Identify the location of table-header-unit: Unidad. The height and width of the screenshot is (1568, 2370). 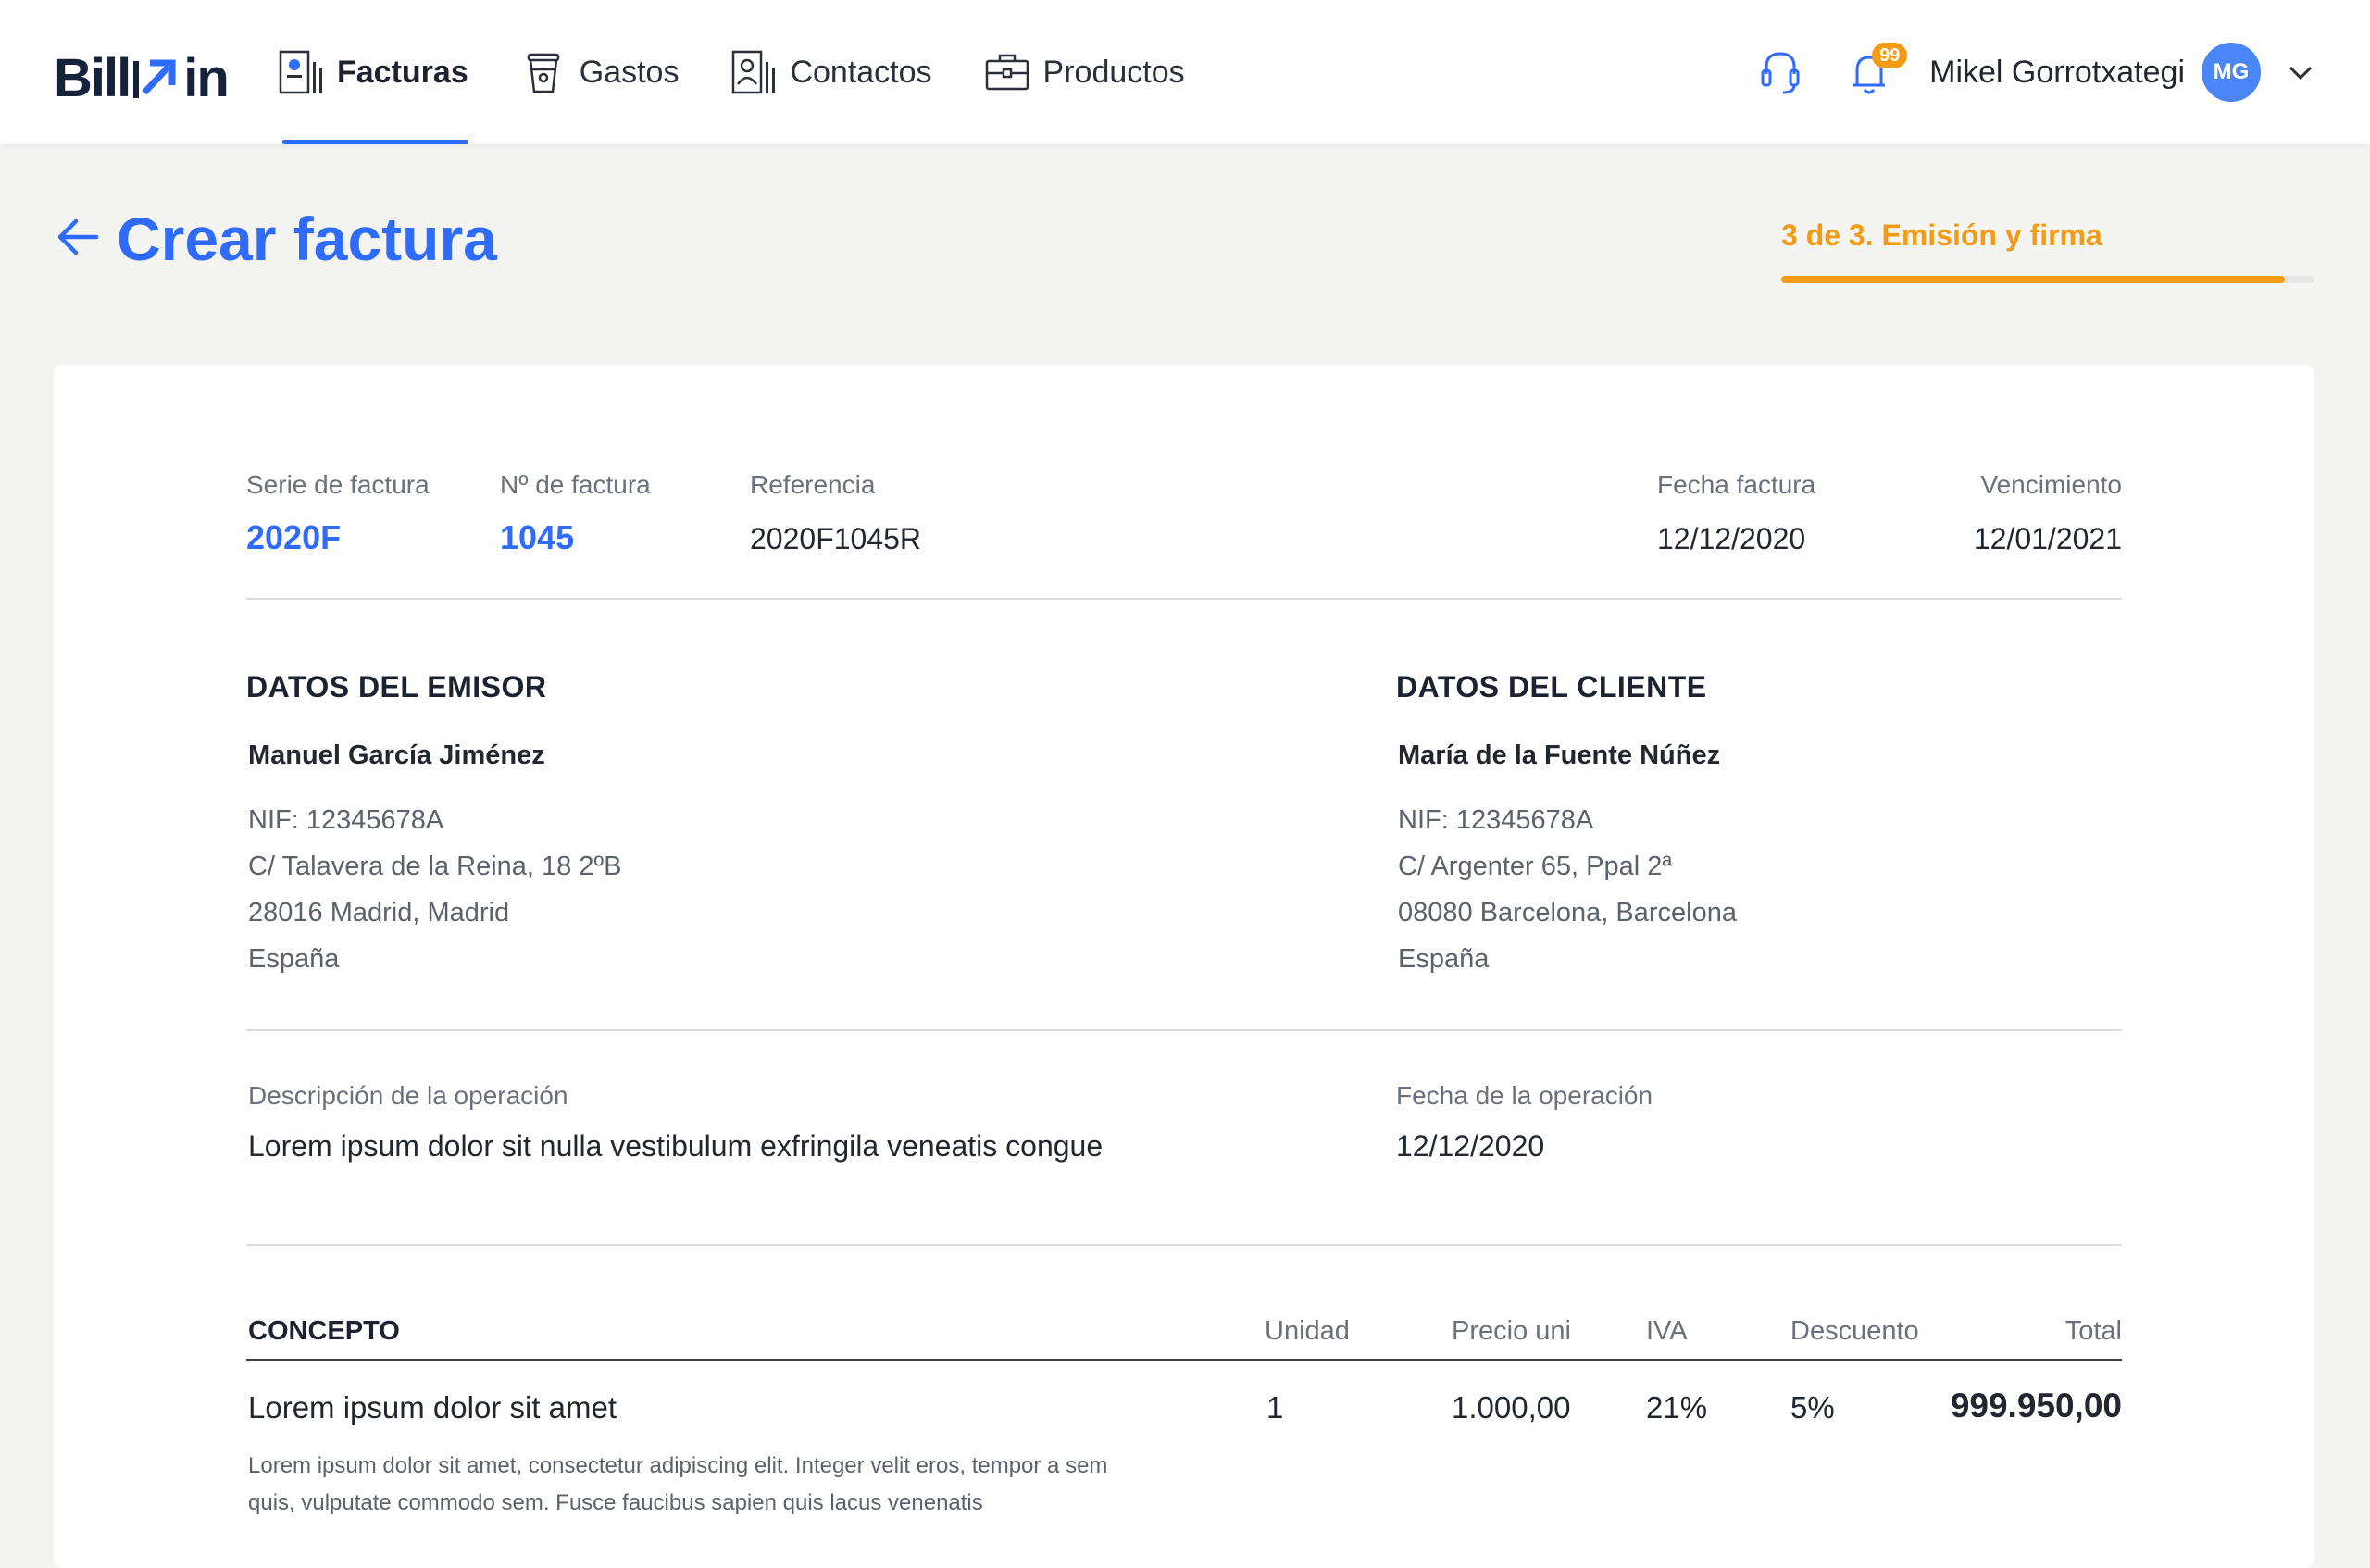
(1307, 1331).